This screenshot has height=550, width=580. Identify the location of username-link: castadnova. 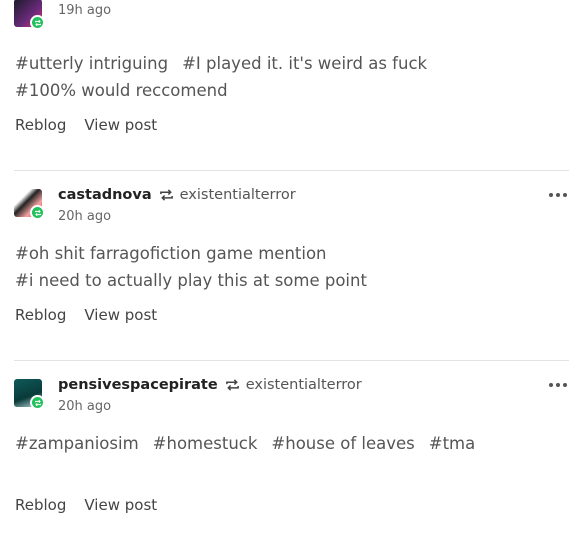
(105, 195).